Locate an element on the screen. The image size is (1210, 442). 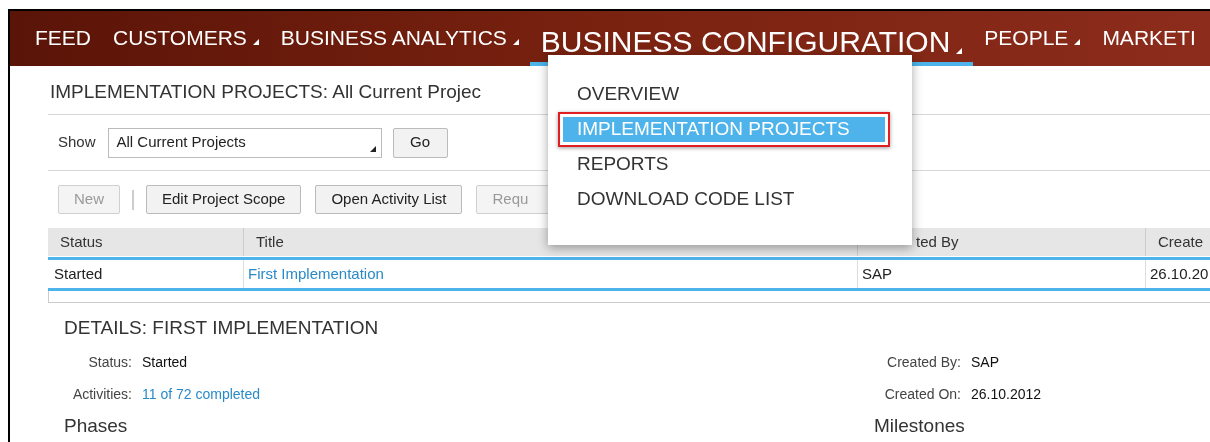
column-header: Create is located at coordinates (1177, 242).